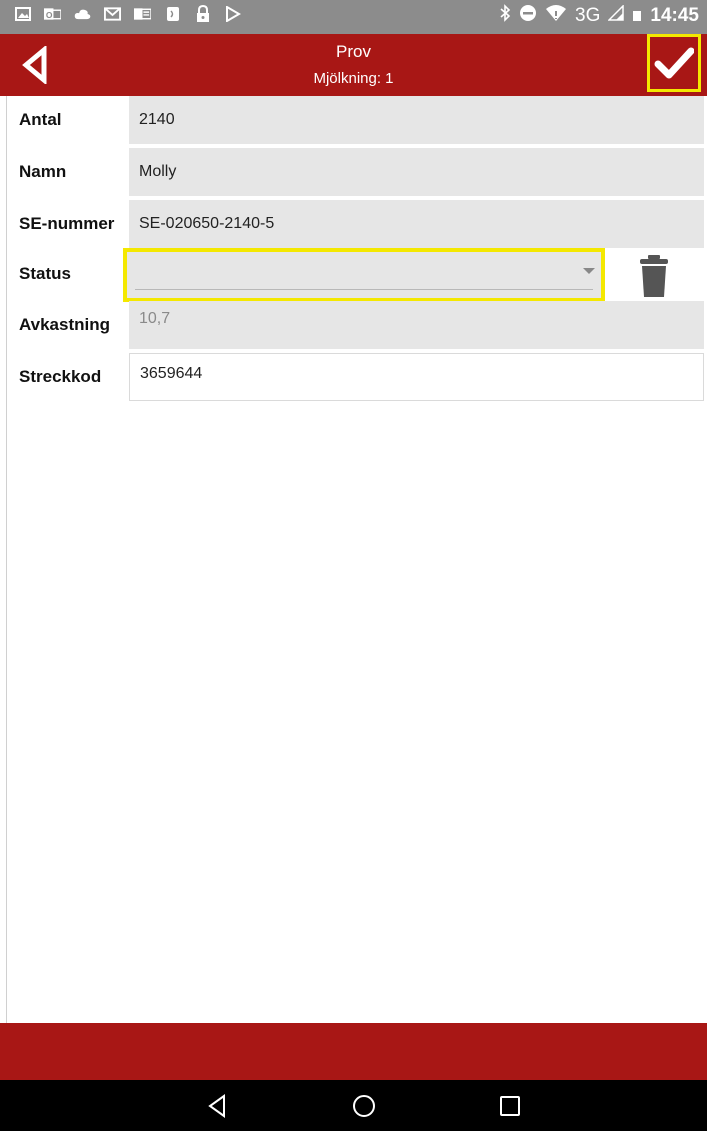 Image resolution: width=707 pixels, height=1131 pixels. Describe the element at coordinates (416, 377) in the screenshot. I see `streckkod-field: 3659644` at that location.